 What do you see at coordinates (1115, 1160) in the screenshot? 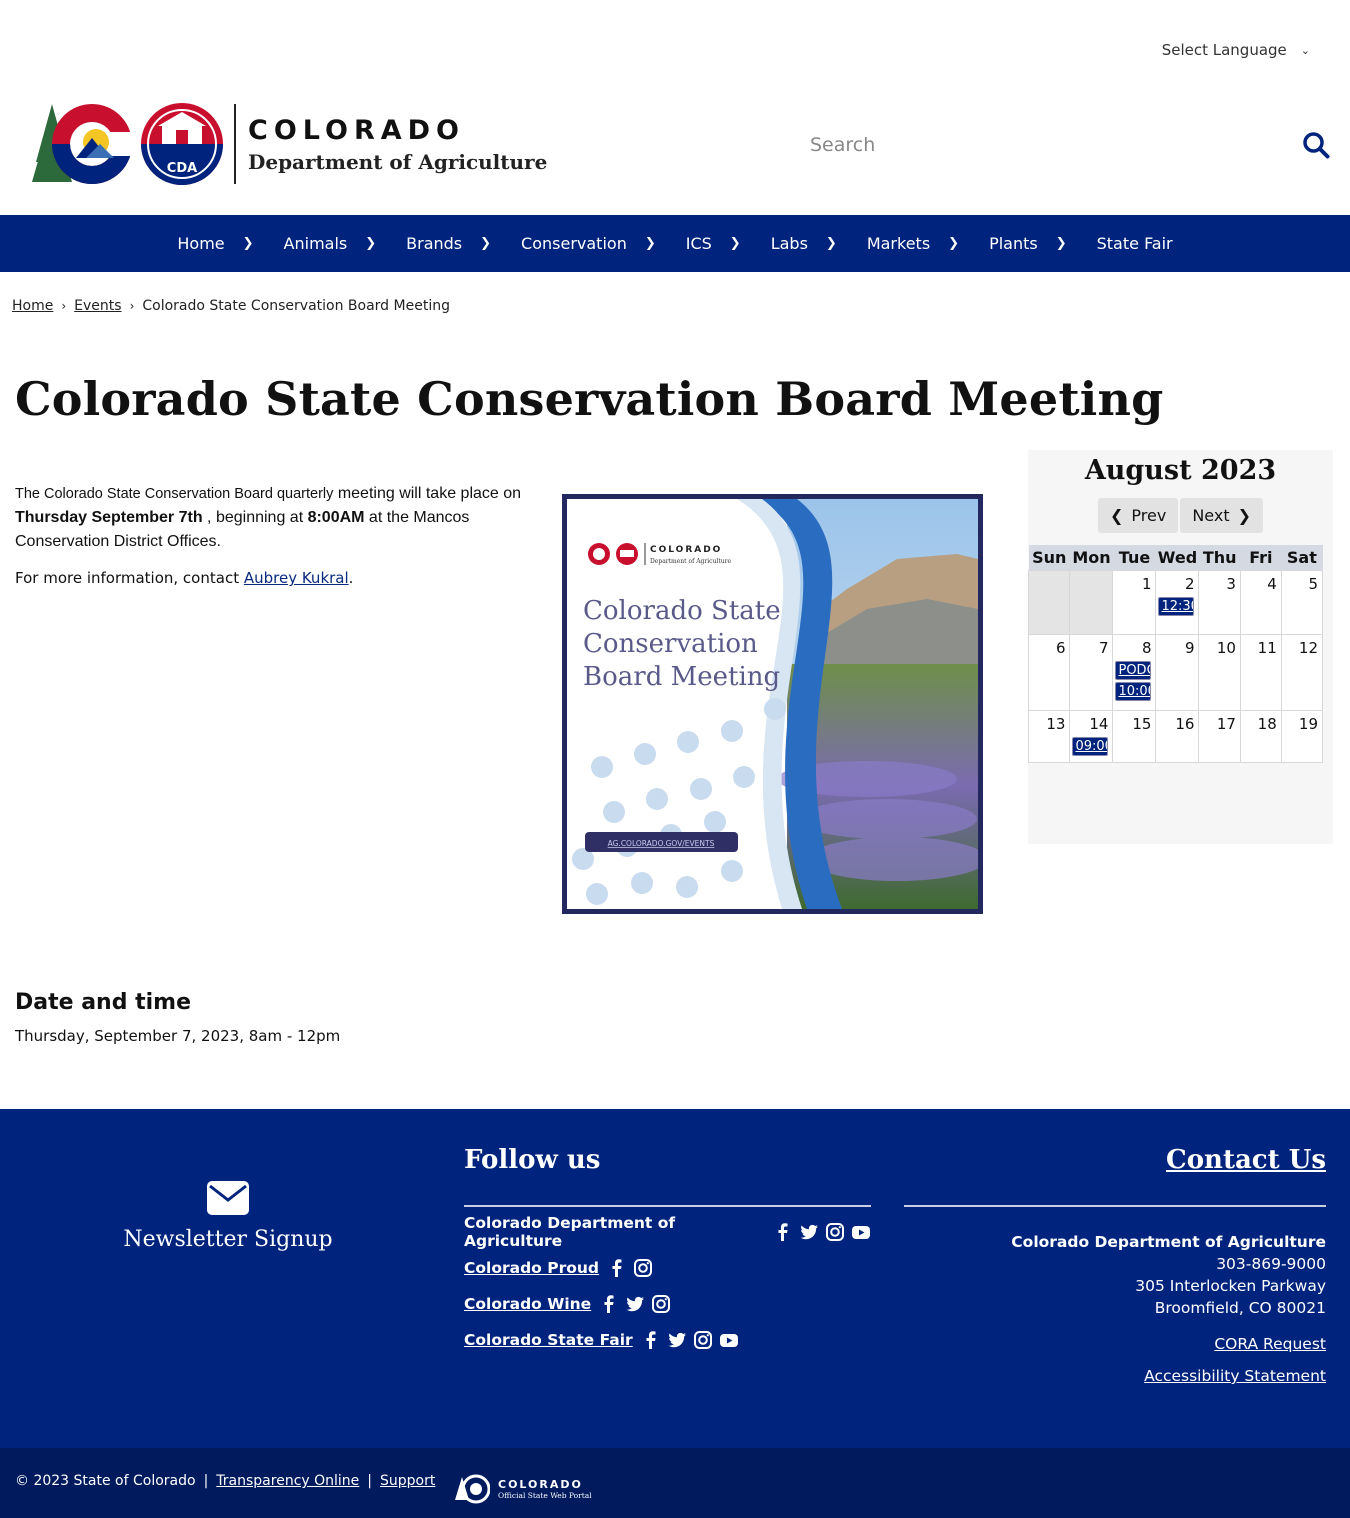
I see `contact-us-link: Contact Us` at bounding box center [1115, 1160].